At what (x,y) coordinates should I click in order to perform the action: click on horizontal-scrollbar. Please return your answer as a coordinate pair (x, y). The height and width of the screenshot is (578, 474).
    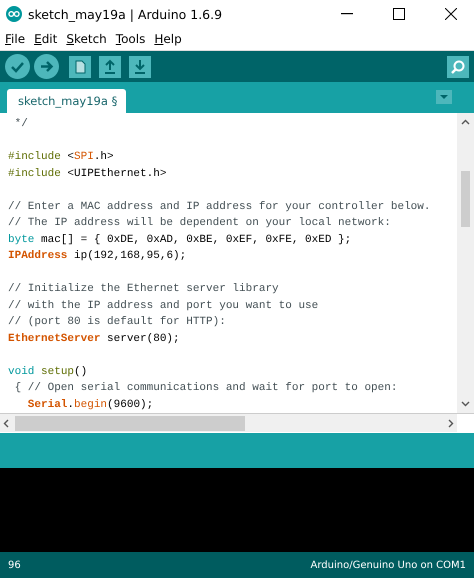
    Looking at the image, I should click on (228, 423).